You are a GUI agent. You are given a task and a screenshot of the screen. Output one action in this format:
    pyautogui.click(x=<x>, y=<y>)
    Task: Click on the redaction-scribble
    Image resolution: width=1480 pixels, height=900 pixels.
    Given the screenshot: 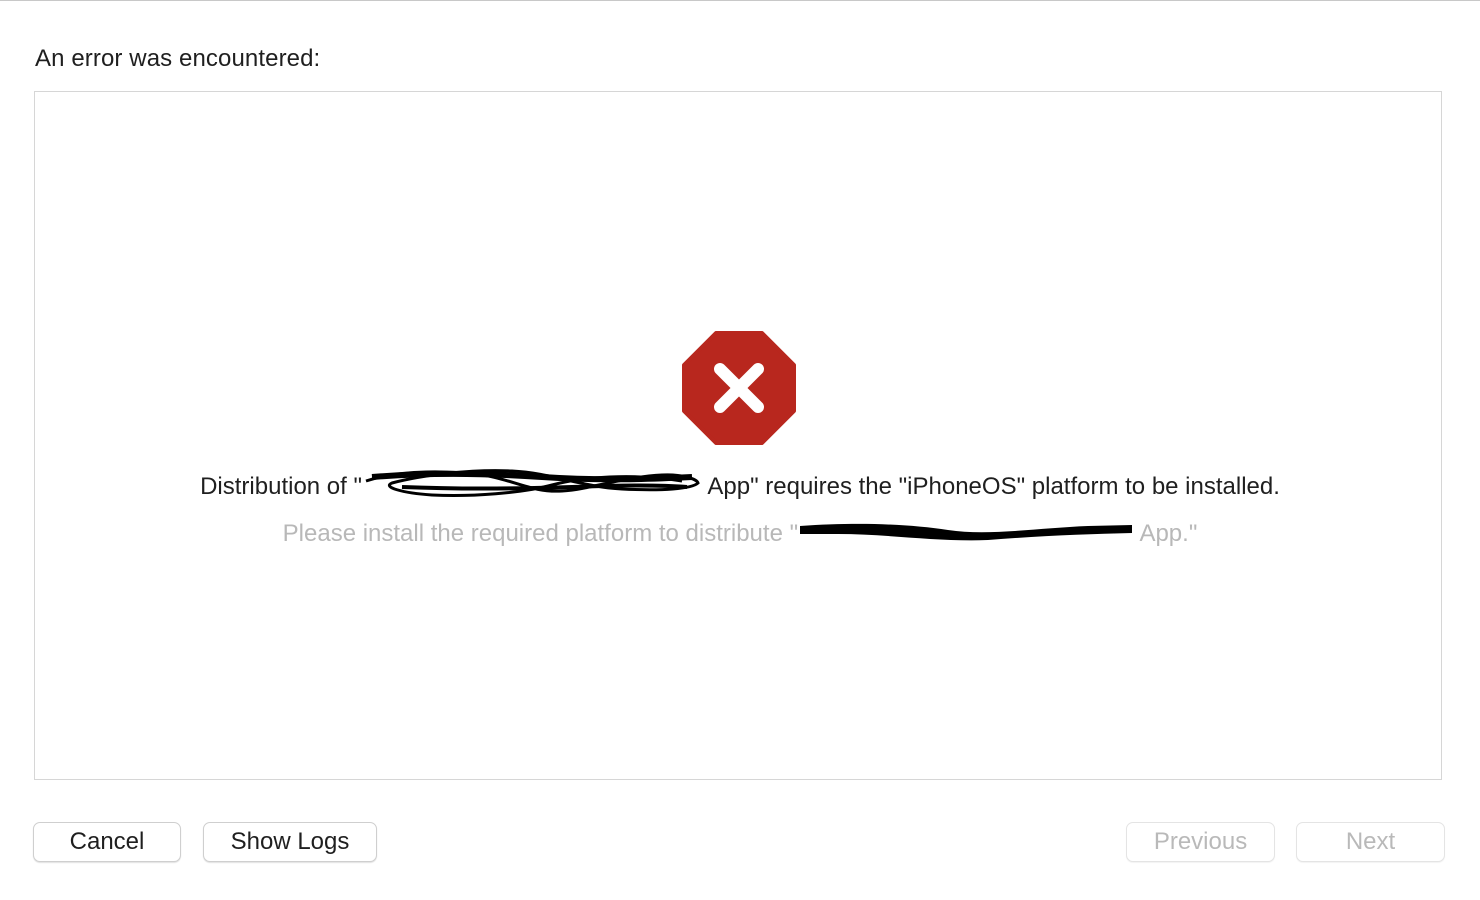 What is the action you would take?
    pyautogui.click(x=532, y=487)
    